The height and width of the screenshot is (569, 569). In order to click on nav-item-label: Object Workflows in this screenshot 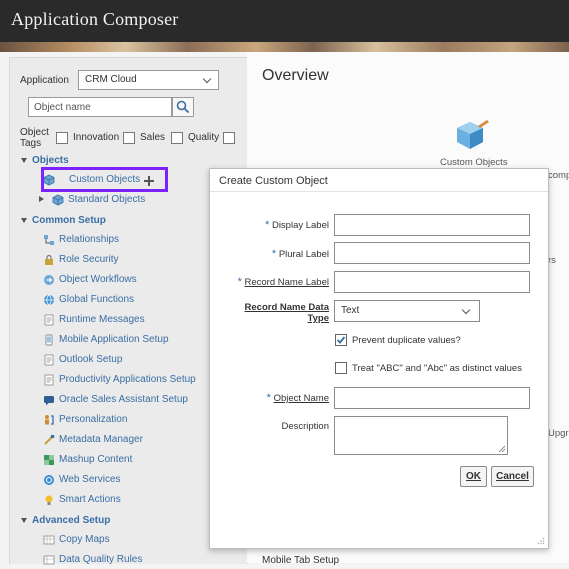, I will do `click(98, 279)`.